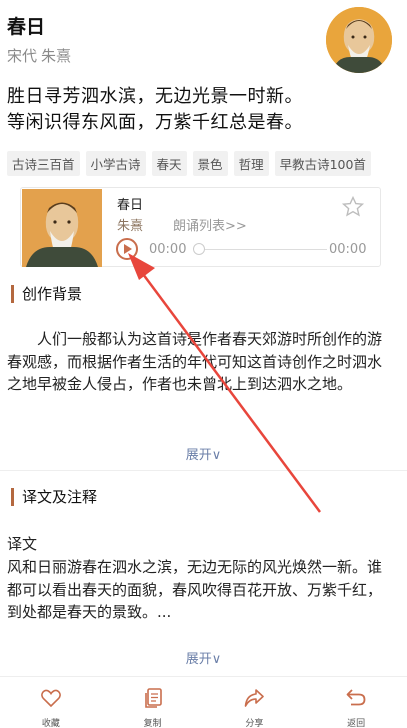 This screenshot has height=728, width=407. I want to click on tag-item: 哲理, so click(251, 163).